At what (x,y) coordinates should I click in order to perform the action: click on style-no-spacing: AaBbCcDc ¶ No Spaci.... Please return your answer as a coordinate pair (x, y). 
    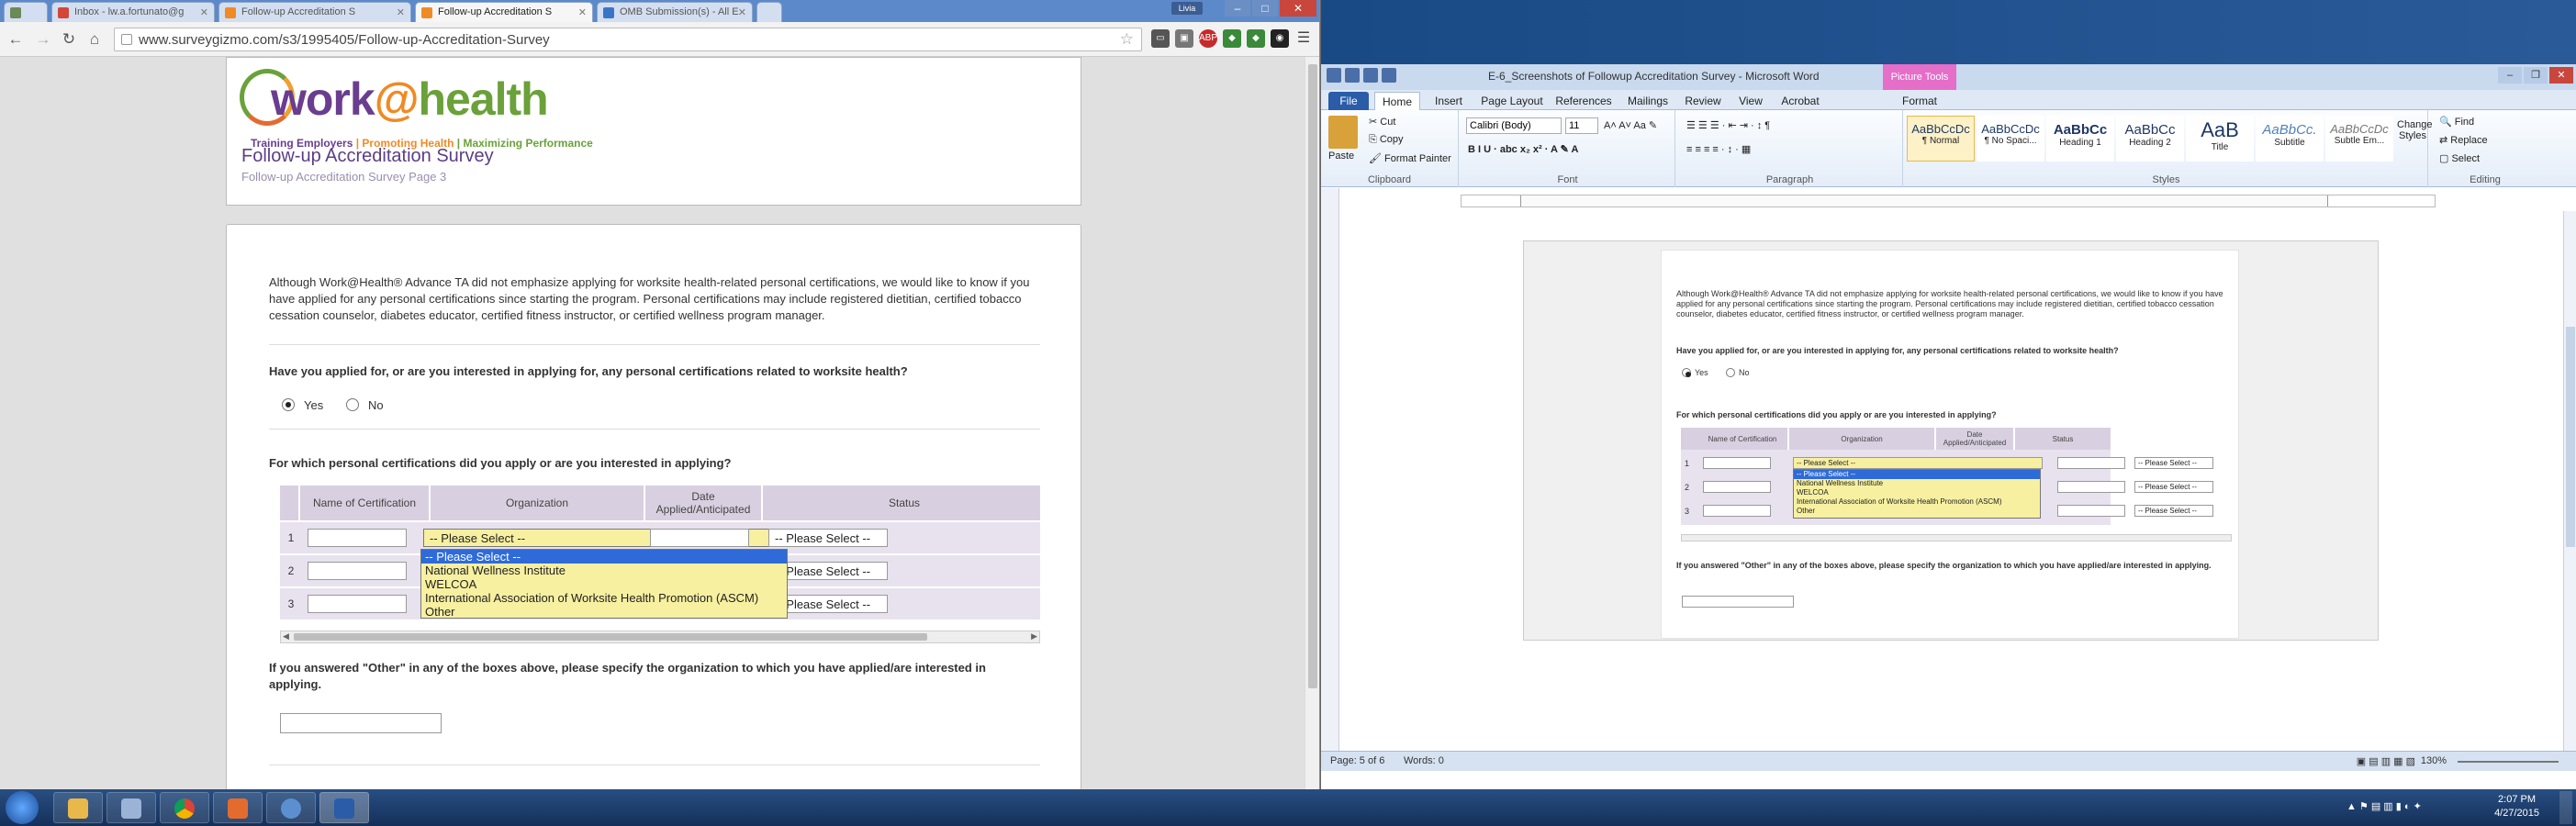
    Looking at the image, I should click on (2010, 139).